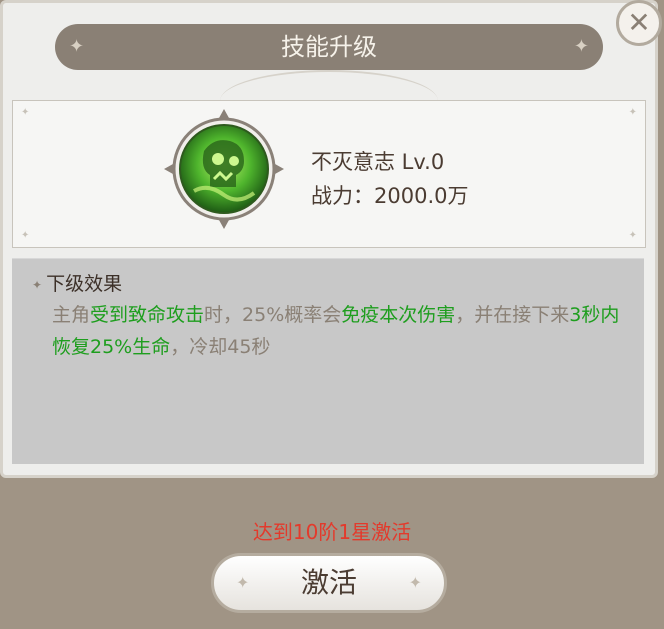 The image size is (664, 629). What do you see at coordinates (332, 532) in the screenshot?
I see `activation-requirement: 达到10阶1星激活` at bounding box center [332, 532].